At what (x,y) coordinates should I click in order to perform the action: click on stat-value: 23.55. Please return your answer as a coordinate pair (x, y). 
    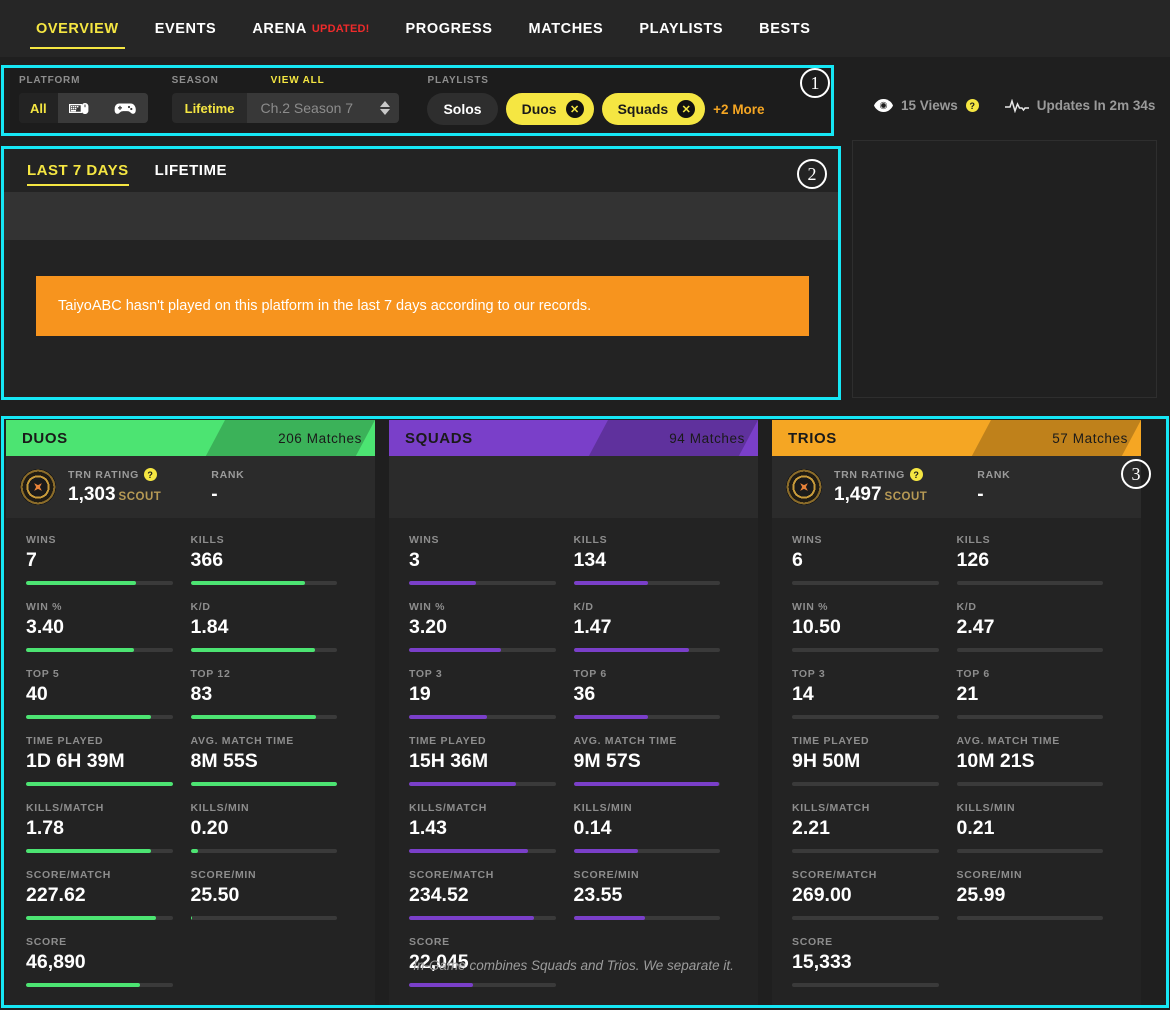
    Looking at the image, I should click on (598, 895).